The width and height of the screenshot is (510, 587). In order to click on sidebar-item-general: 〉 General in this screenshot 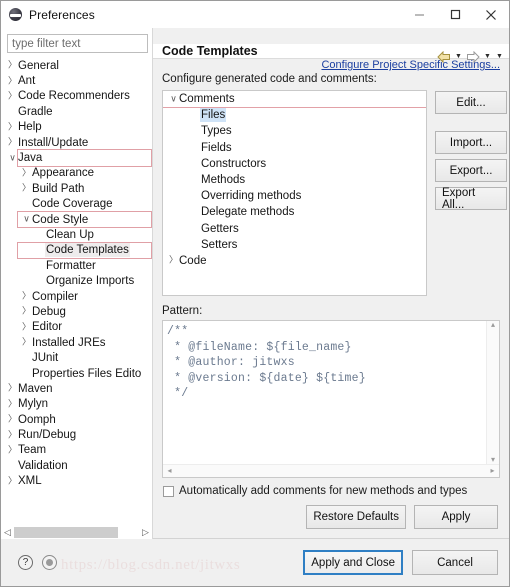, I will do `click(76, 65)`.